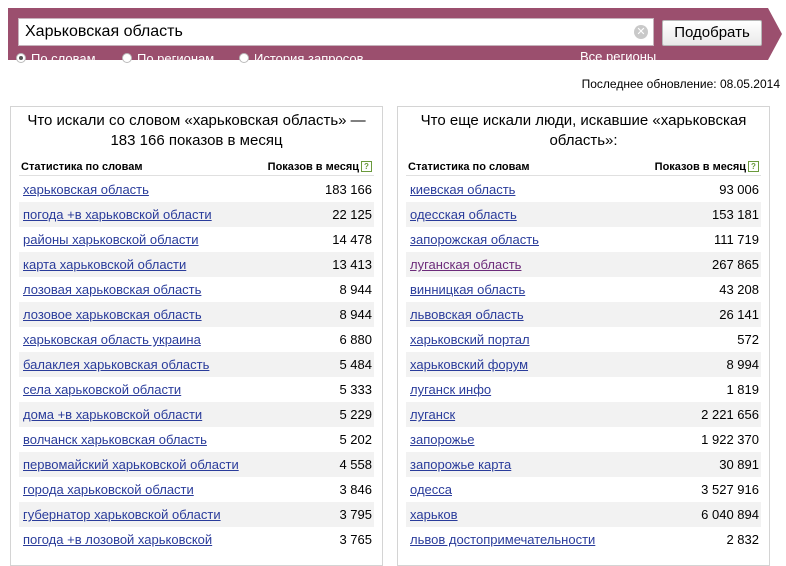 This screenshot has width=786, height=566. I want to click on radio-history: История запросов, so click(301, 58).